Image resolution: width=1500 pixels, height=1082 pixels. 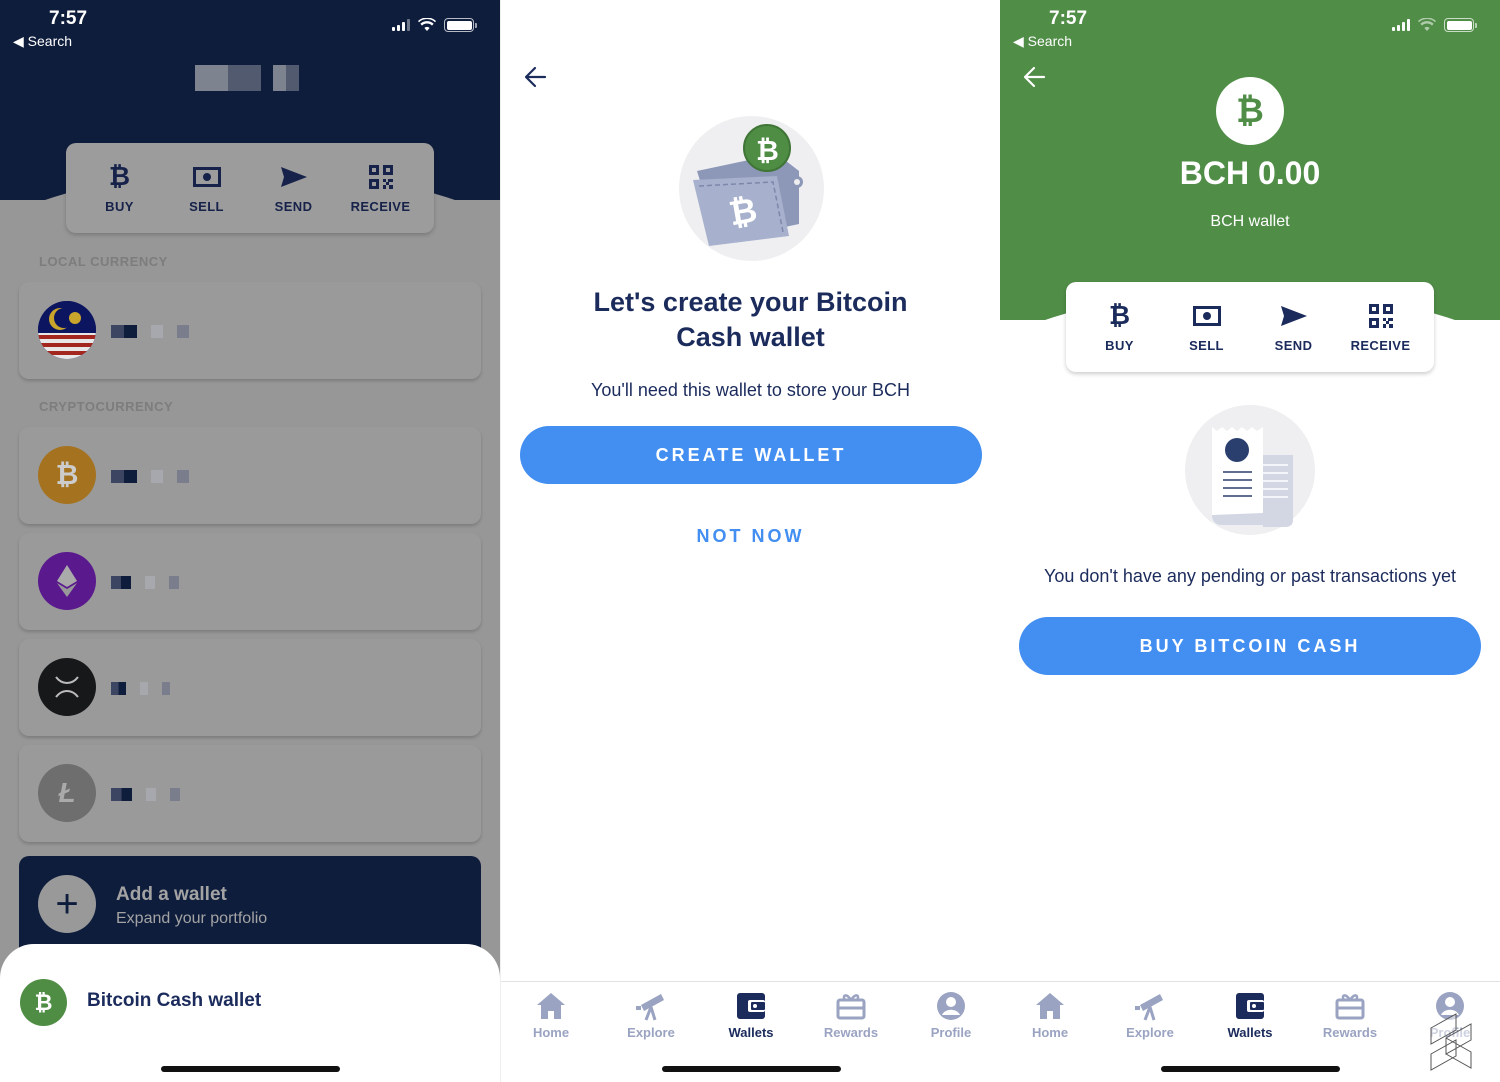 What do you see at coordinates (247, 78) in the screenshot?
I see `masked-total-balance` at bounding box center [247, 78].